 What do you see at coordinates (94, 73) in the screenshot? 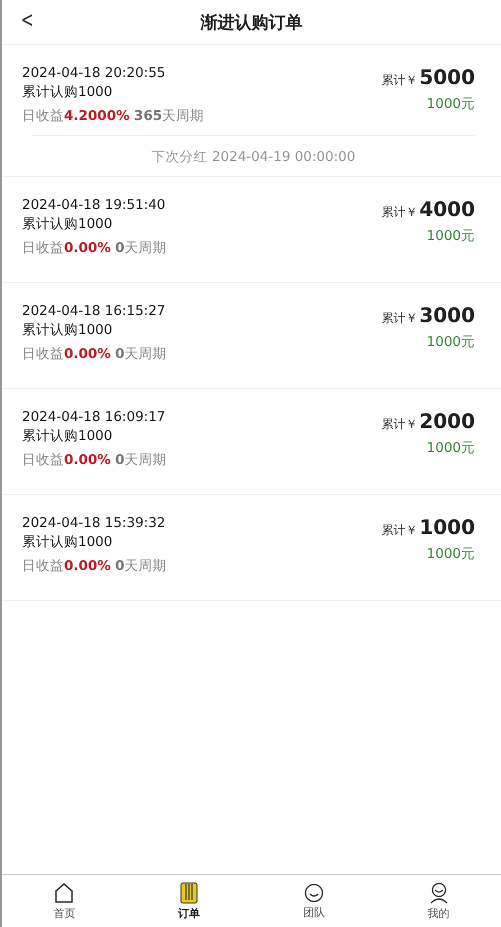
I see `order-time: 2024-04-18 20:20:55` at bounding box center [94, 73].